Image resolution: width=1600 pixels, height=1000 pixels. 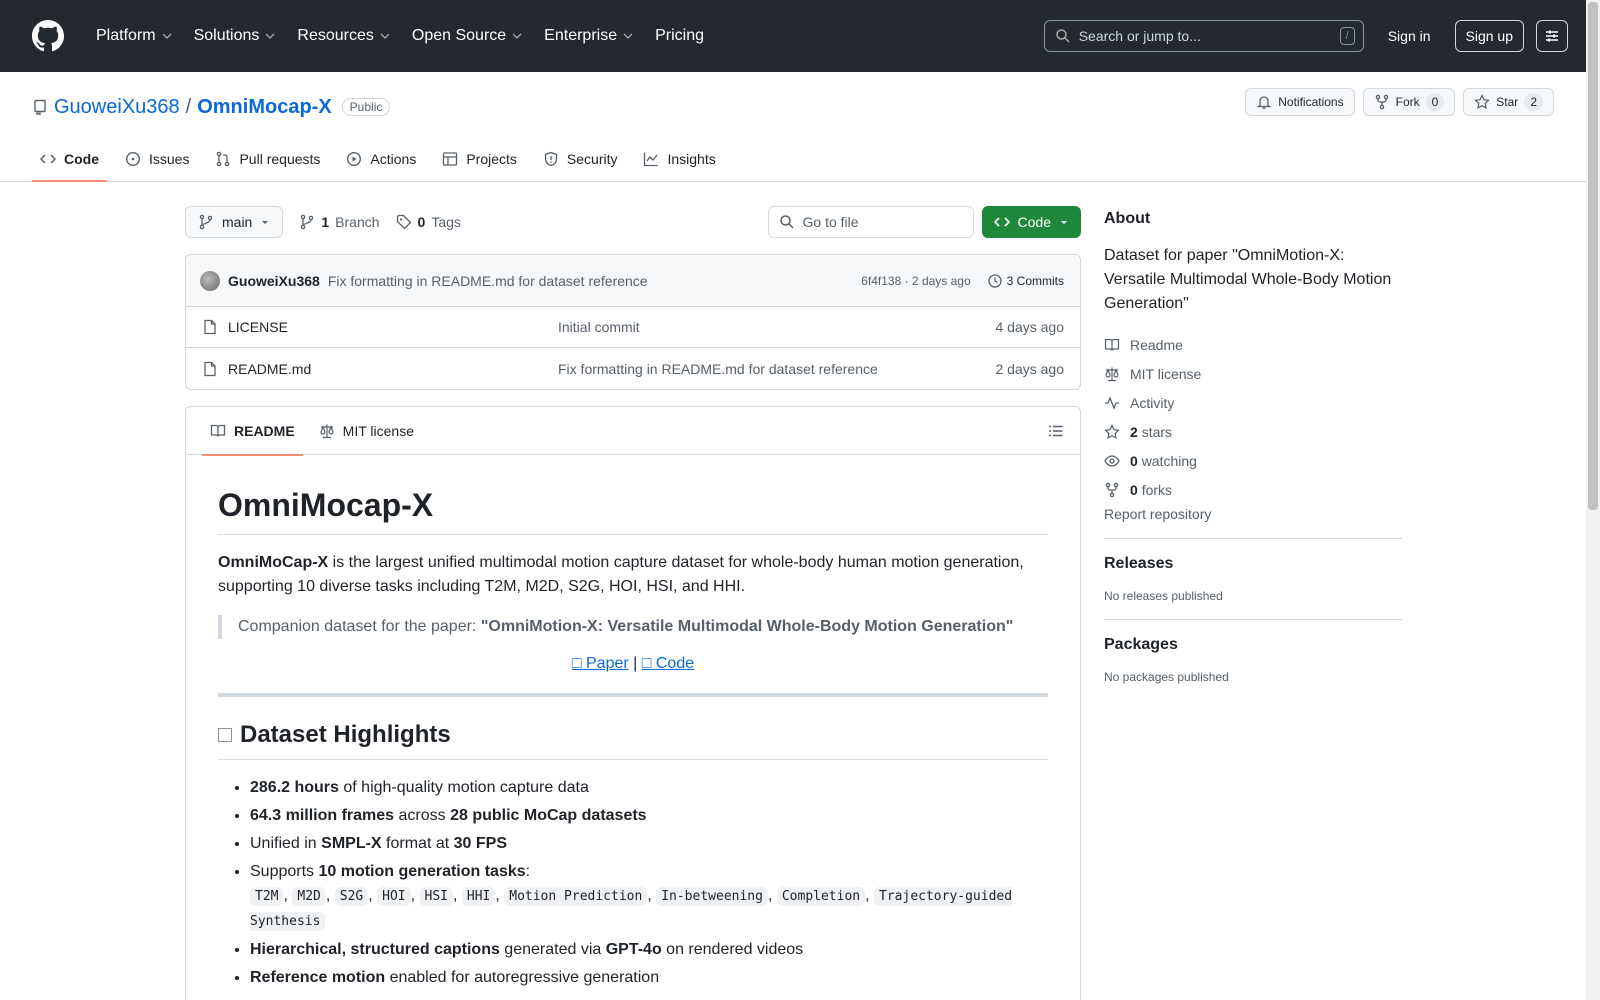 I want to click on tab-code: Code, so click(x=69, y=166).